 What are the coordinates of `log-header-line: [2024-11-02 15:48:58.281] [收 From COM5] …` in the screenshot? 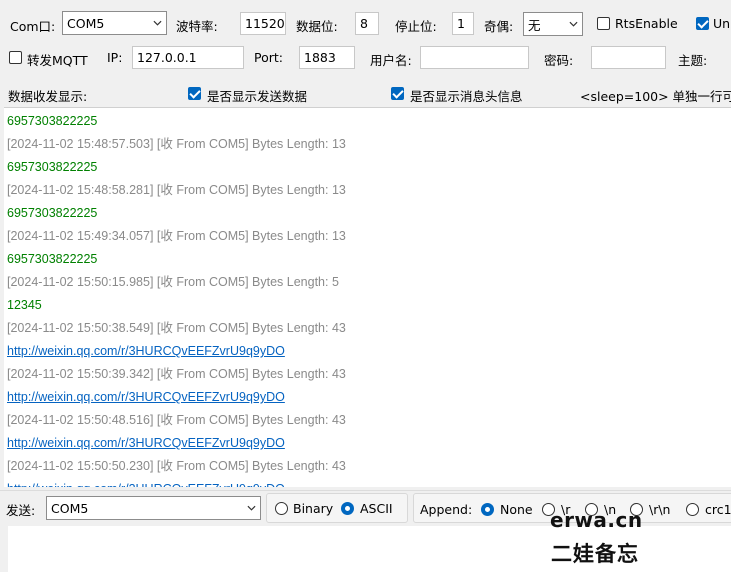 It's located at (176, 190).